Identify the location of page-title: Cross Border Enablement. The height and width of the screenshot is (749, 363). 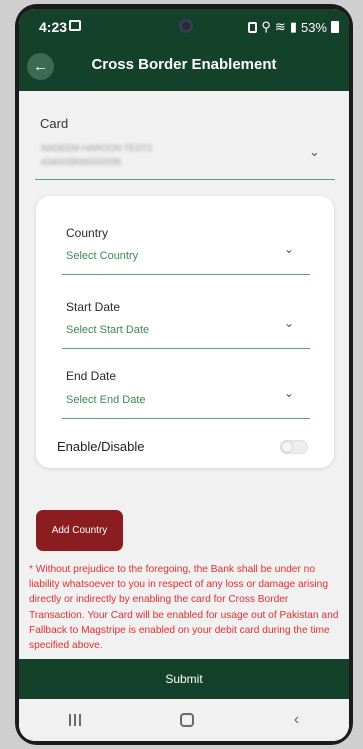
(184, 64).